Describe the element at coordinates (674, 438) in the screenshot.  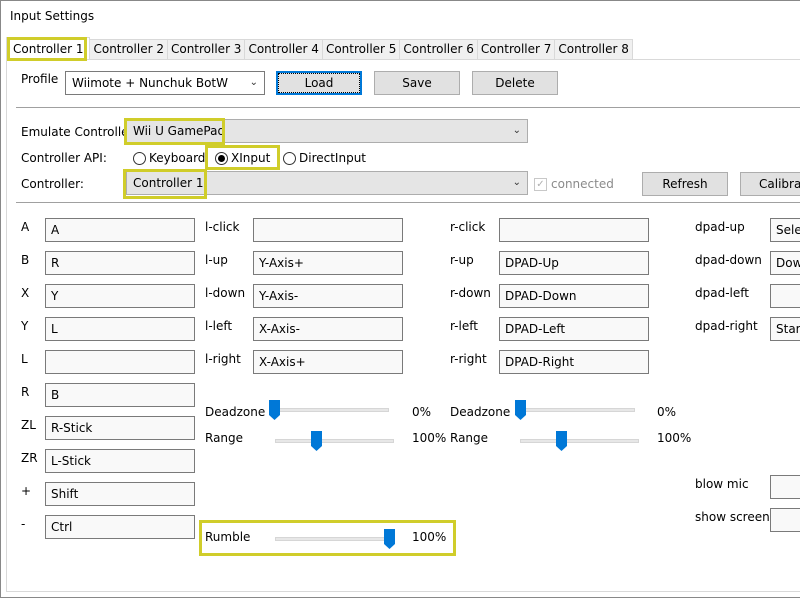
I see `right-range-value: 100%` at that location.